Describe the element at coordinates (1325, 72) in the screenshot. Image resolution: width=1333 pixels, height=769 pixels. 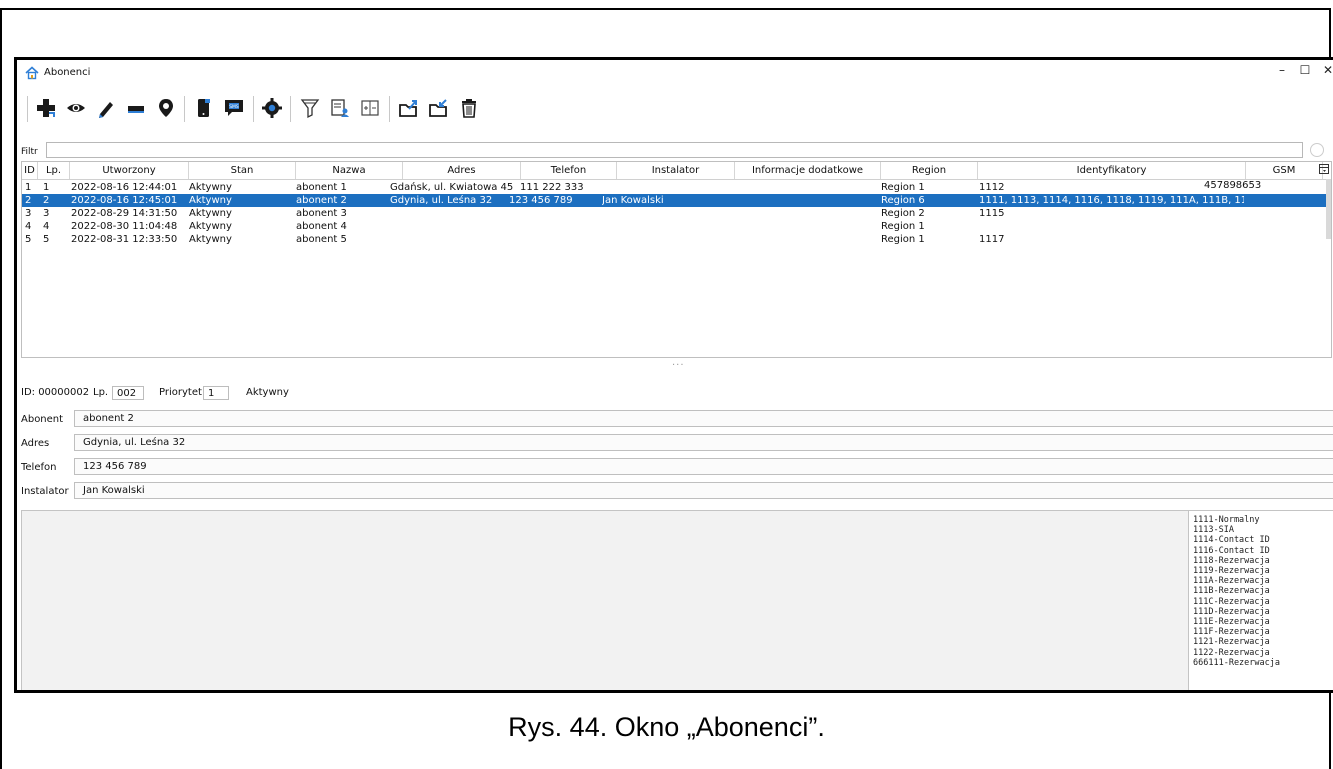
I see `close-button: ✕` at that location.